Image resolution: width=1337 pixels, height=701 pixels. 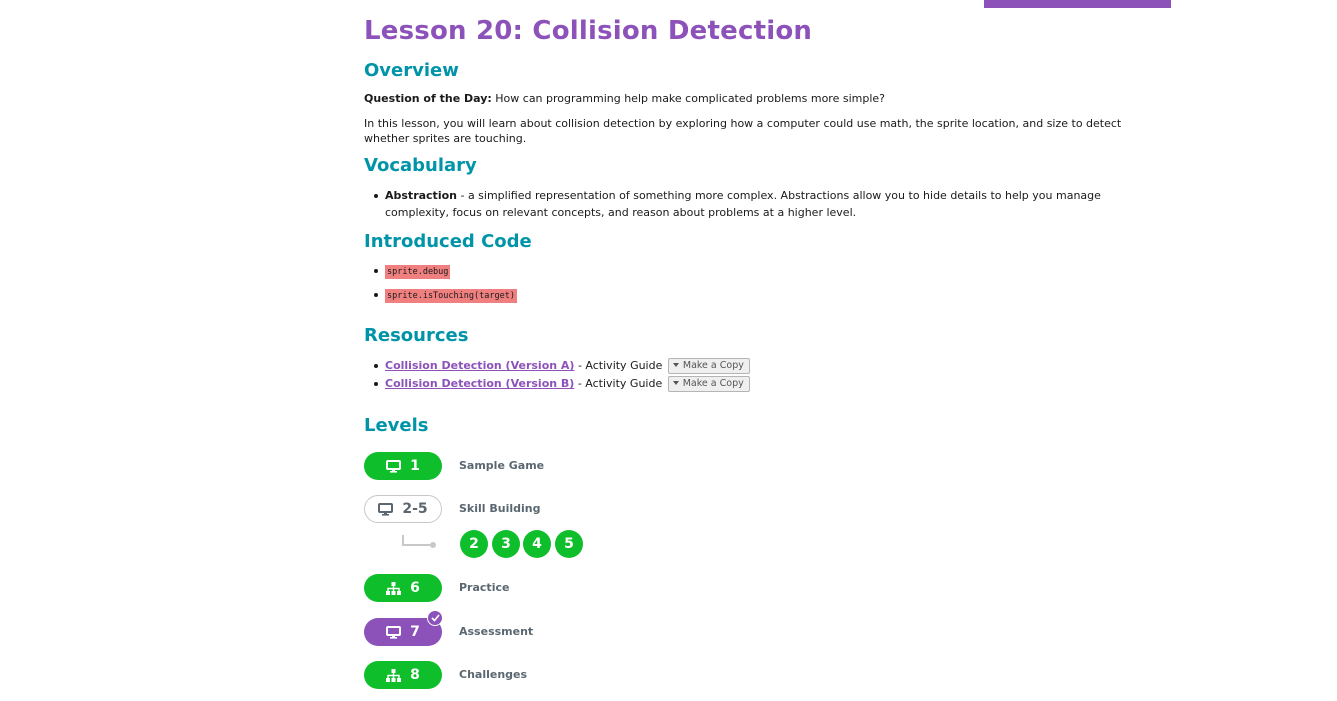 I want to click on header-accent-bar, so click(x=1077, y=4).